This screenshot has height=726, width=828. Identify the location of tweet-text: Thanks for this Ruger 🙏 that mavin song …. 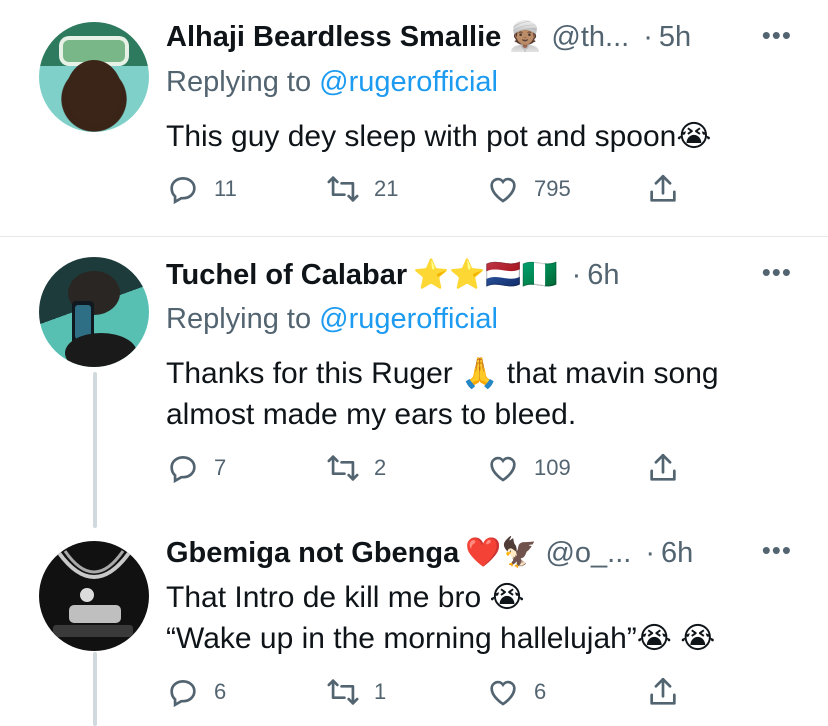
(476, 394).